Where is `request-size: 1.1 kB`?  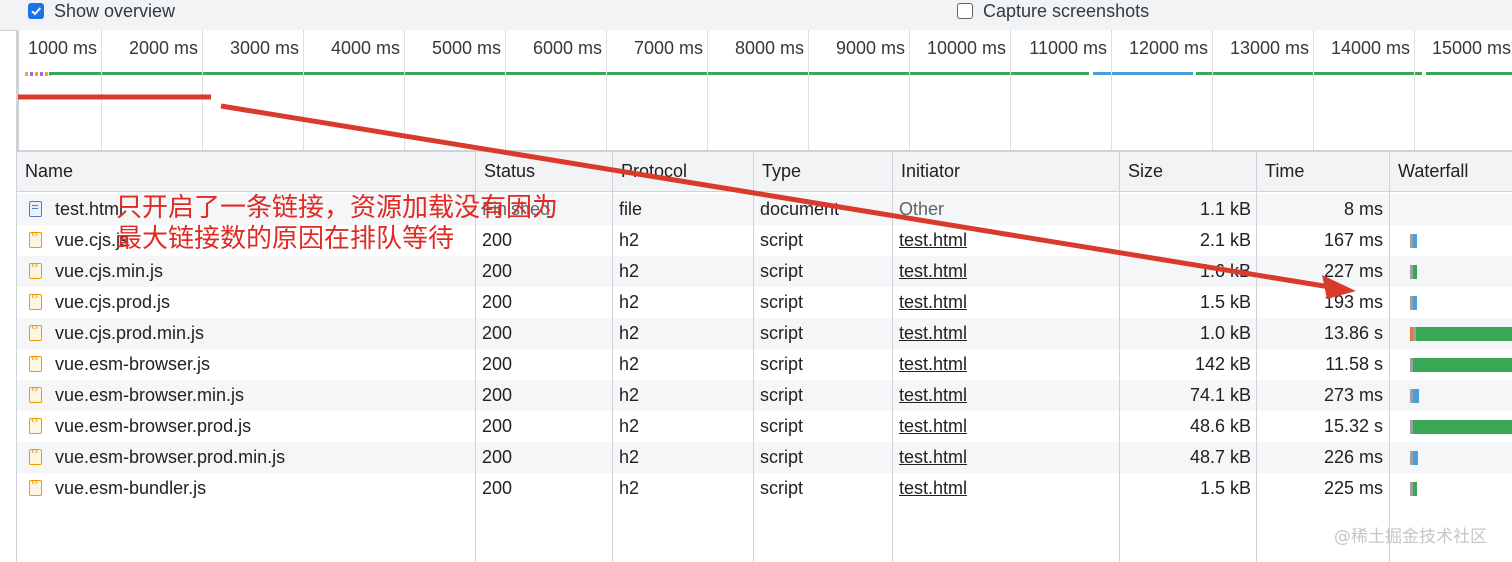
request-size: 1.1 kB is located at coordinates (1225, 209).